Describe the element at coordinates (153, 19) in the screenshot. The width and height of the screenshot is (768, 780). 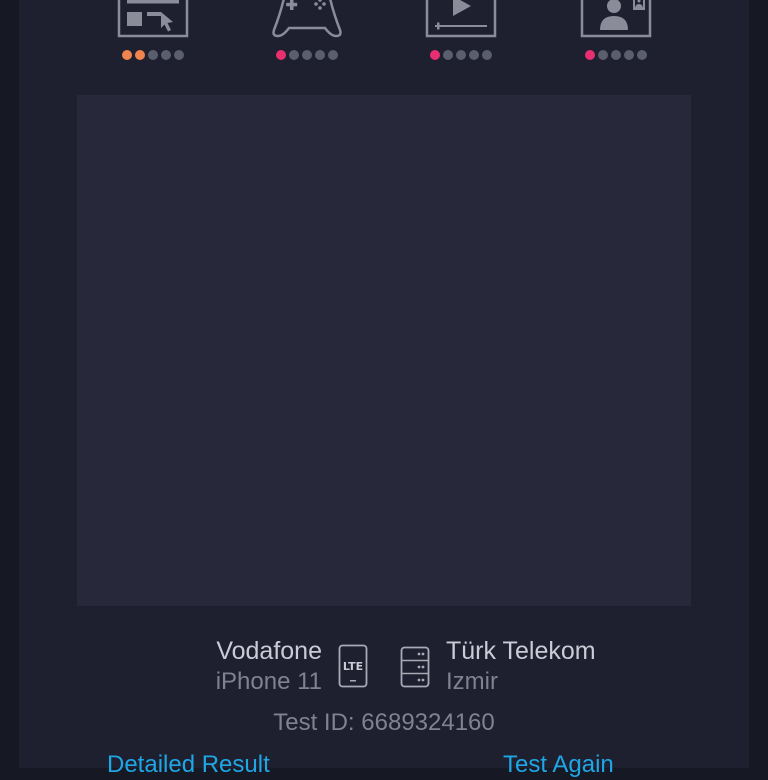
I see `web-browsing-icon` at that location.